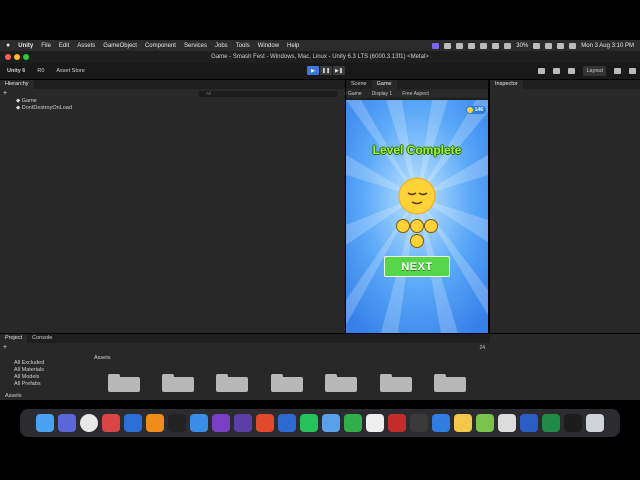 This screenshot has width=640, height=480. I want to click on menu-app-name: Unity, so click(25, 46).